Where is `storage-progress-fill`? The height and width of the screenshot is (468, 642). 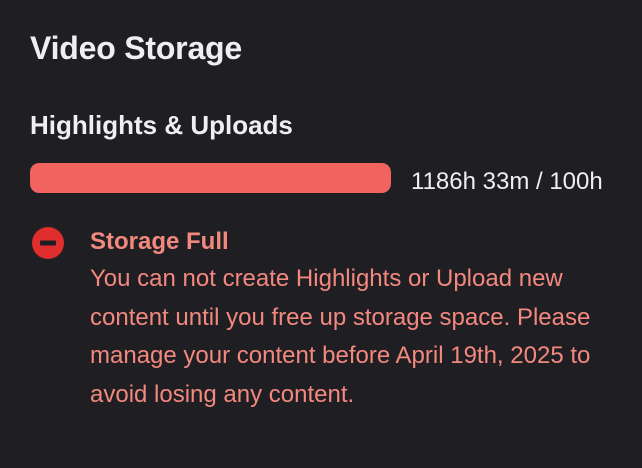
storage-progress-fill is located at coordinates (210, 178).